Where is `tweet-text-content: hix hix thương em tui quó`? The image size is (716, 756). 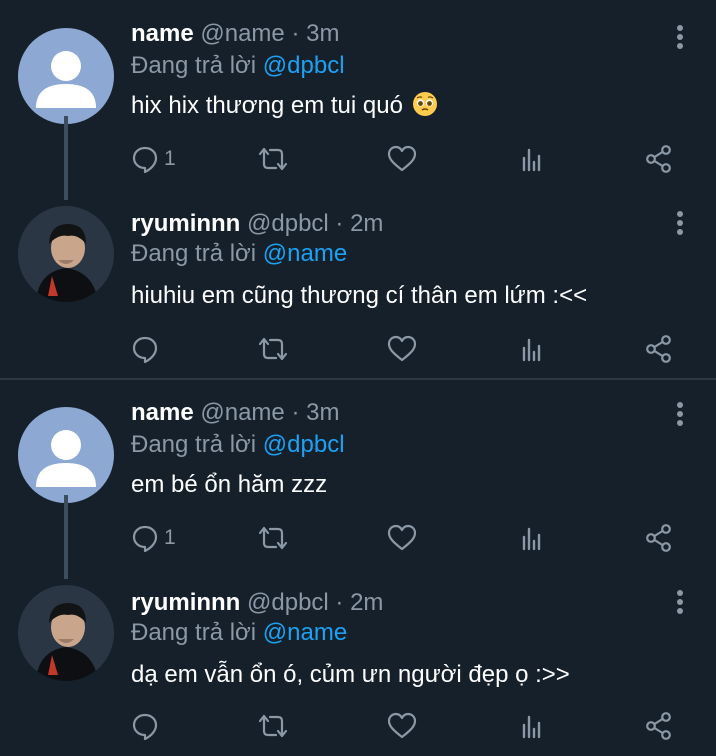
tweet-text-content: hix hix thương em tui quó is located at coordinates (267, 105).